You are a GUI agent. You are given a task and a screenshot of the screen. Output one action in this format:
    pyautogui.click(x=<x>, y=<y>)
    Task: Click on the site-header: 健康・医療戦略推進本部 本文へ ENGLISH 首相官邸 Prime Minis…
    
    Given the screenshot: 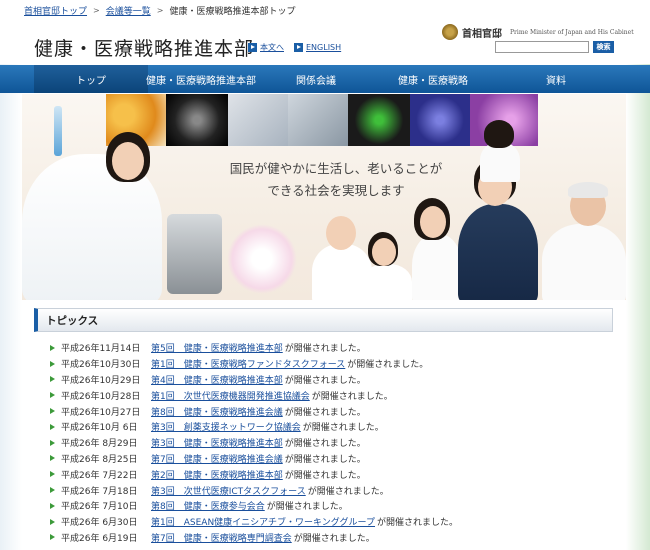 What is the action you would take?
    pyautogui.click(x=325, y=42)
    